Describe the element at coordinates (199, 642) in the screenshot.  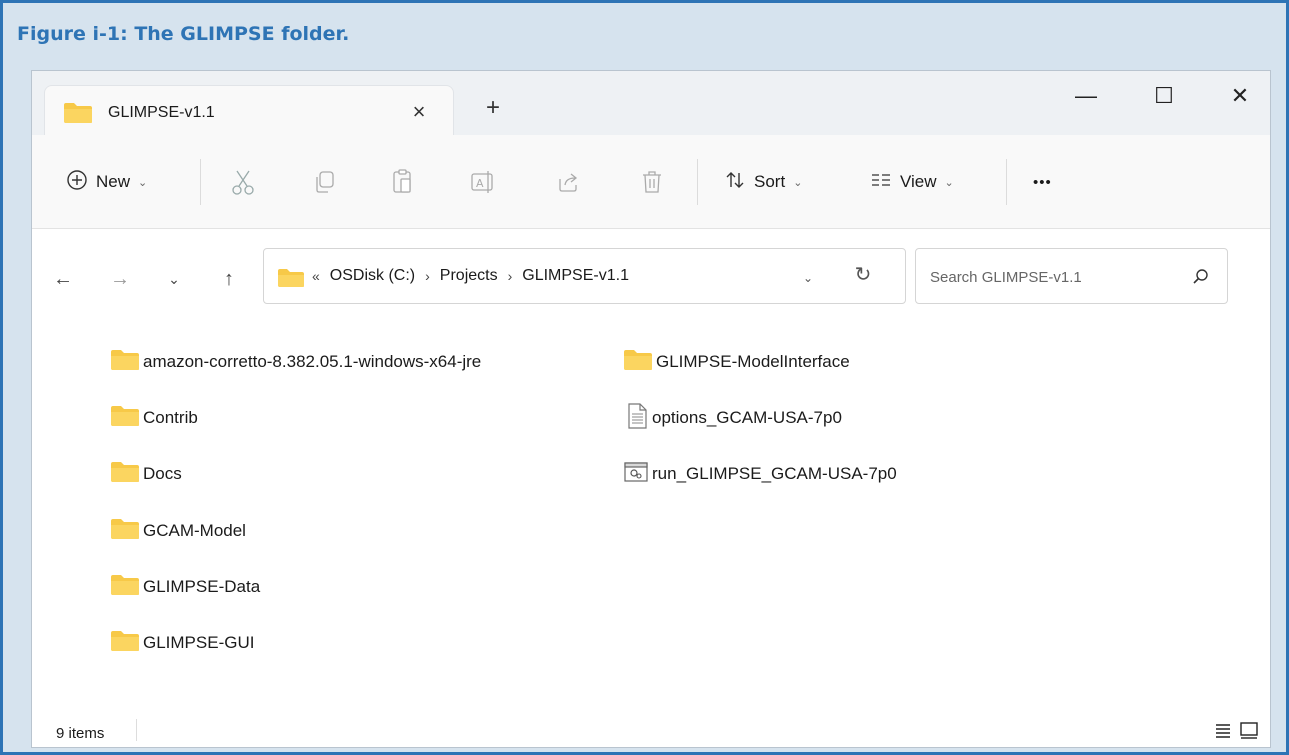
I see `item-name: GLIMPSE-GUI` at that location.